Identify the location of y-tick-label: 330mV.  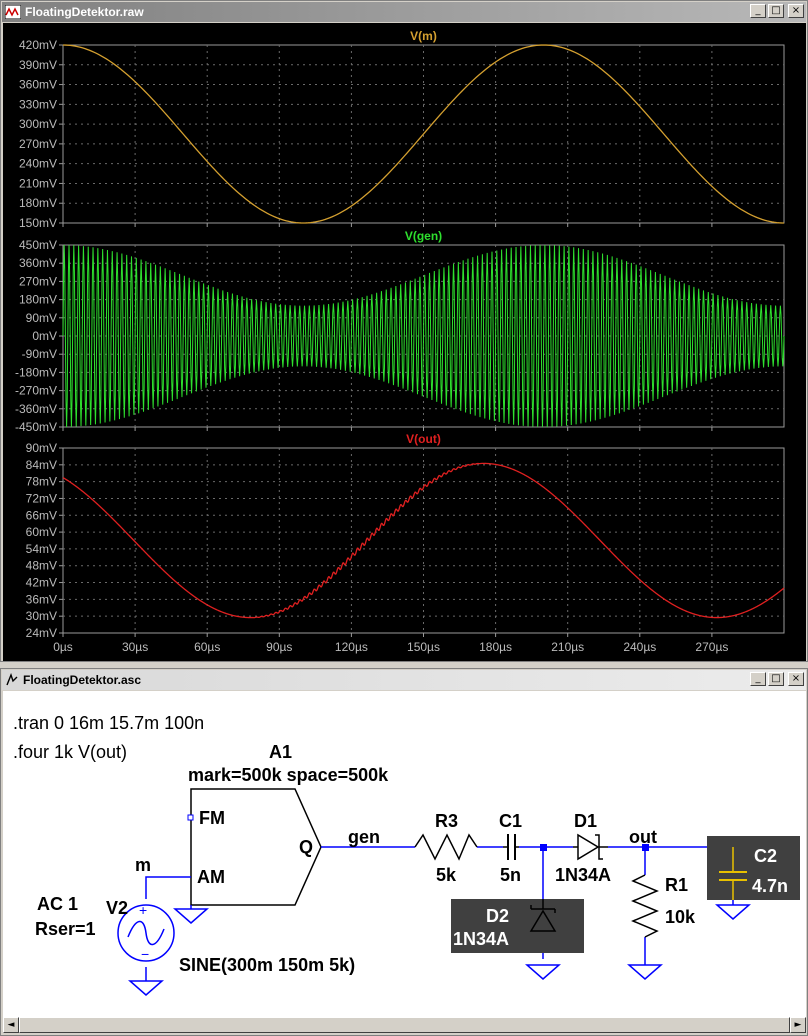
(38, 104).